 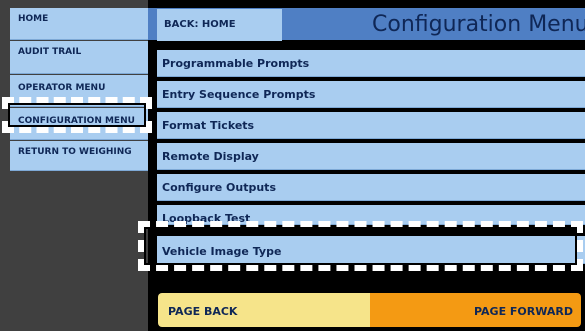 I want to click on menu-item-label: Remote Display, so click(x=210, y=156).